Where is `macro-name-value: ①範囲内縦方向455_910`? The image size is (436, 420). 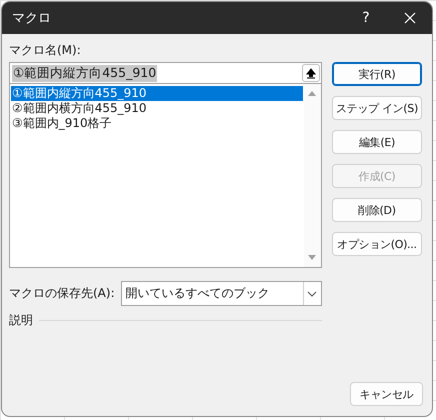
macro-name-value: ①範囲内縦方向455_910 is located at coordinates (85, 73).